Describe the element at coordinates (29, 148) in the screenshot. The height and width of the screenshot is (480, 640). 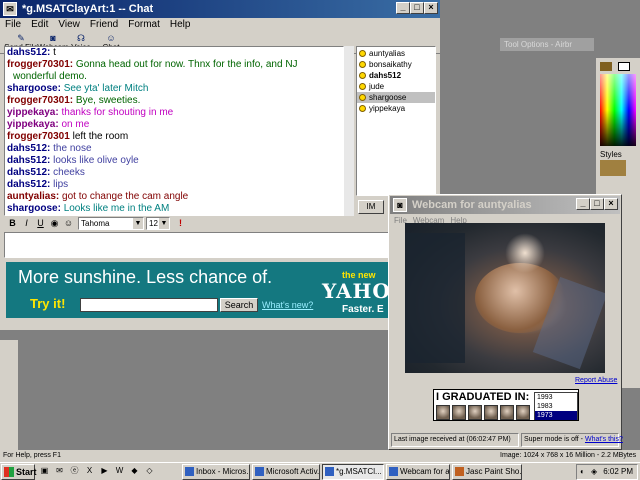
I see `message-sender: dahs512:` at that location.